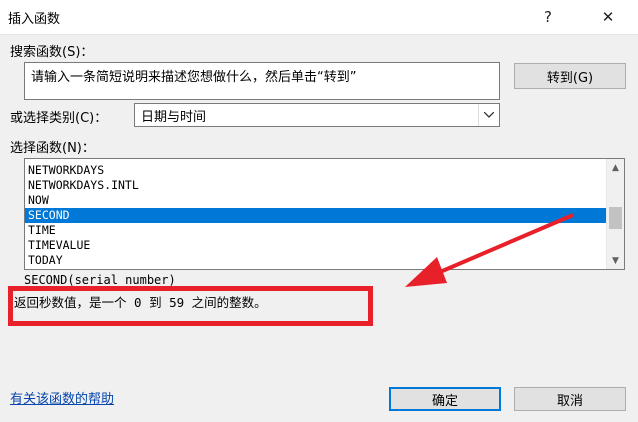 This screenshot has height=422, width=638. I want to click on help-button: ?, so click(548, 17).